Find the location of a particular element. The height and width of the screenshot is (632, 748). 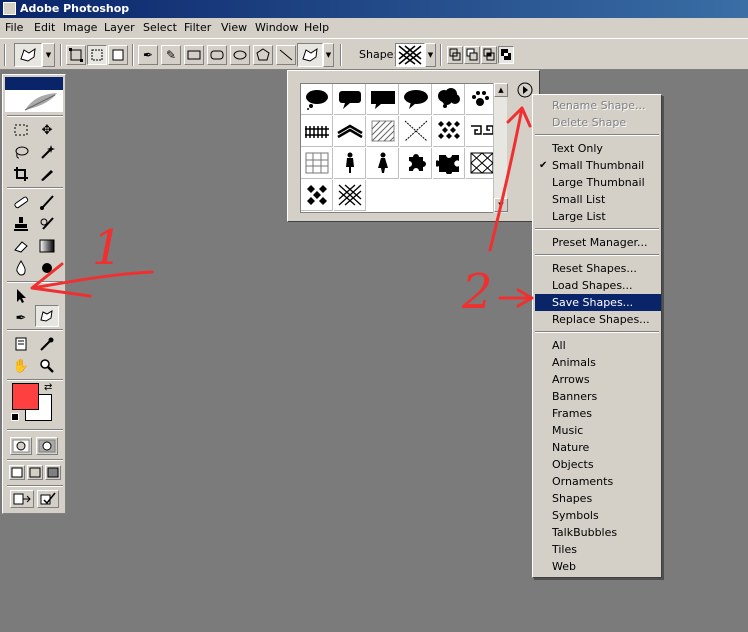

shape-picker-scrollbar: ▲ ▼ is located at coordinates (500, 148).